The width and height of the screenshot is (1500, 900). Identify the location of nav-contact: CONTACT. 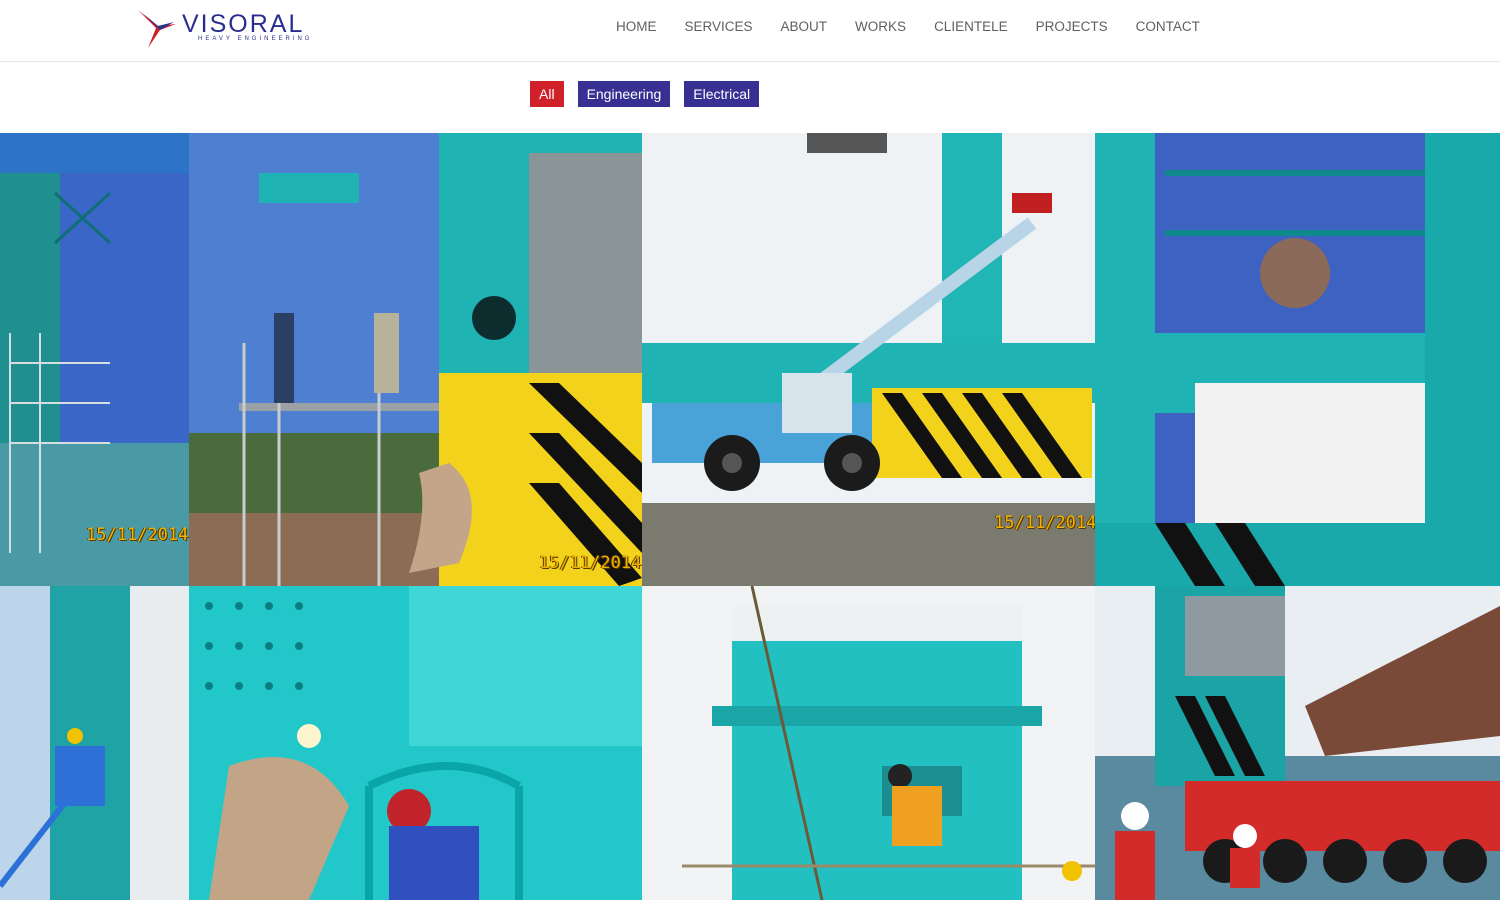
(1168, 26).